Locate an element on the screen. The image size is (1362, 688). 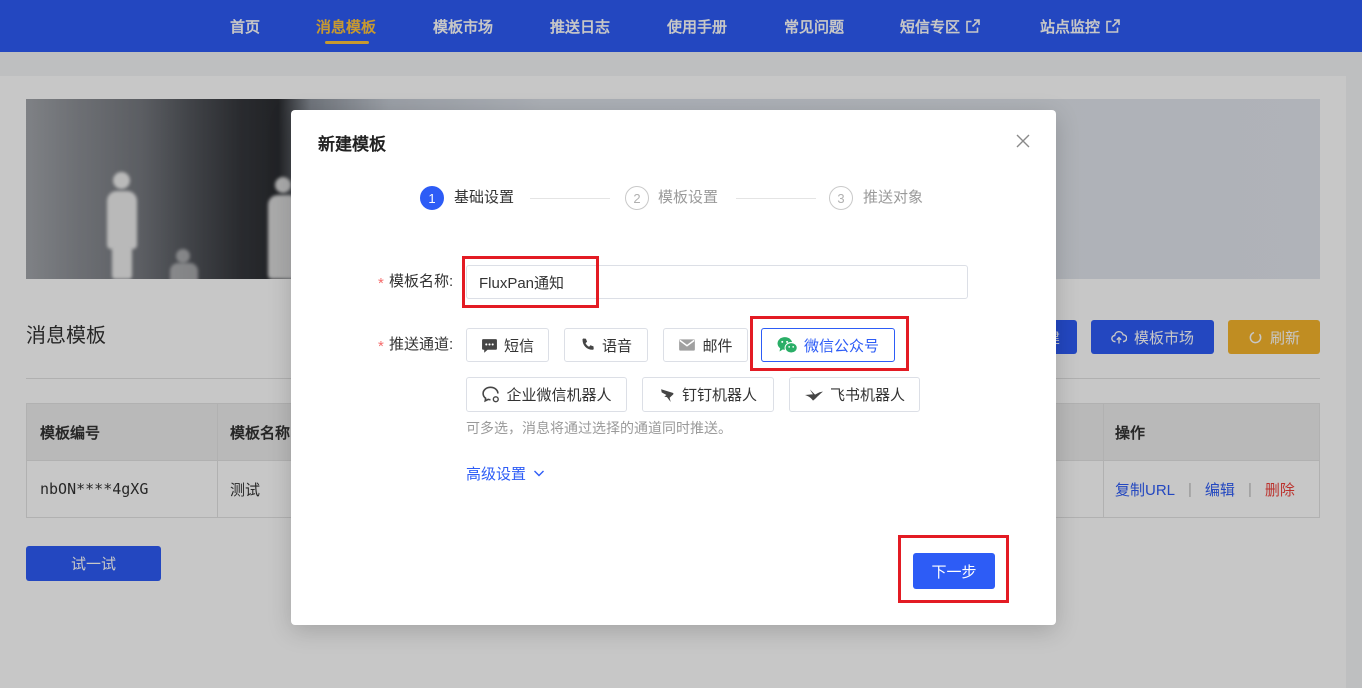
feishu-icon is located at coordinates (814, 395).